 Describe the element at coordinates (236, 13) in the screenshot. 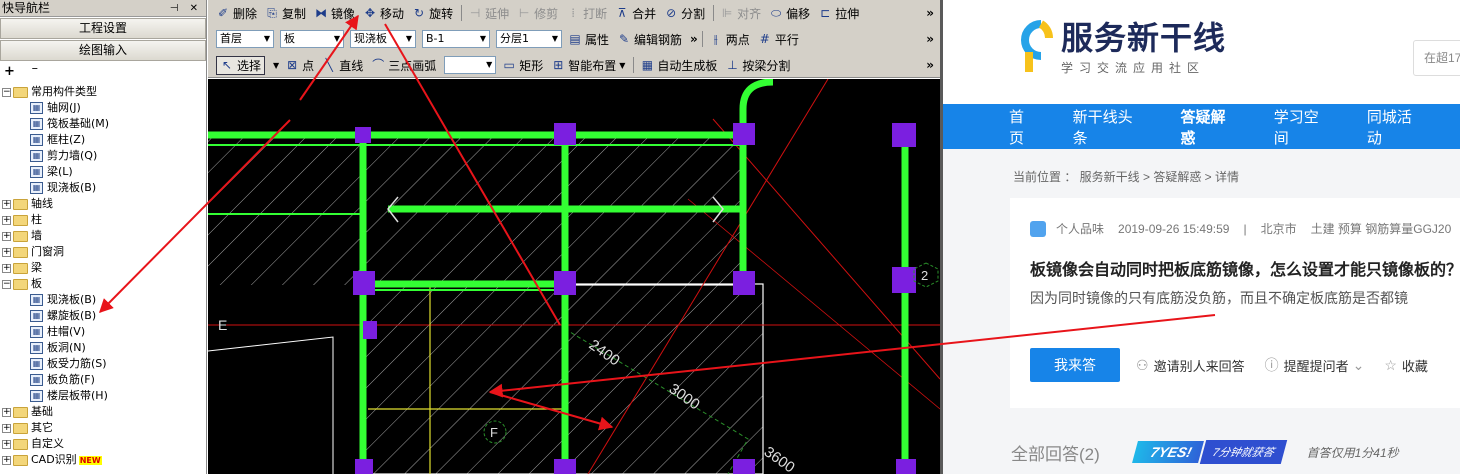

I see `delete-button: ✐ 删除` at that location.